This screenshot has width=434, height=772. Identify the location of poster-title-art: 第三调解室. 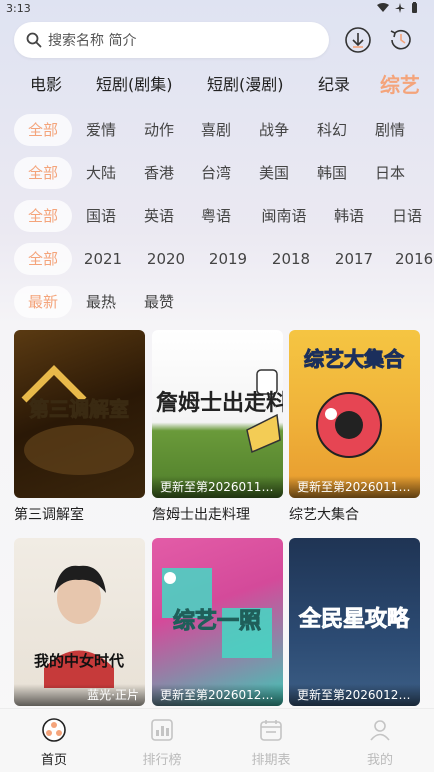
(79, 409).